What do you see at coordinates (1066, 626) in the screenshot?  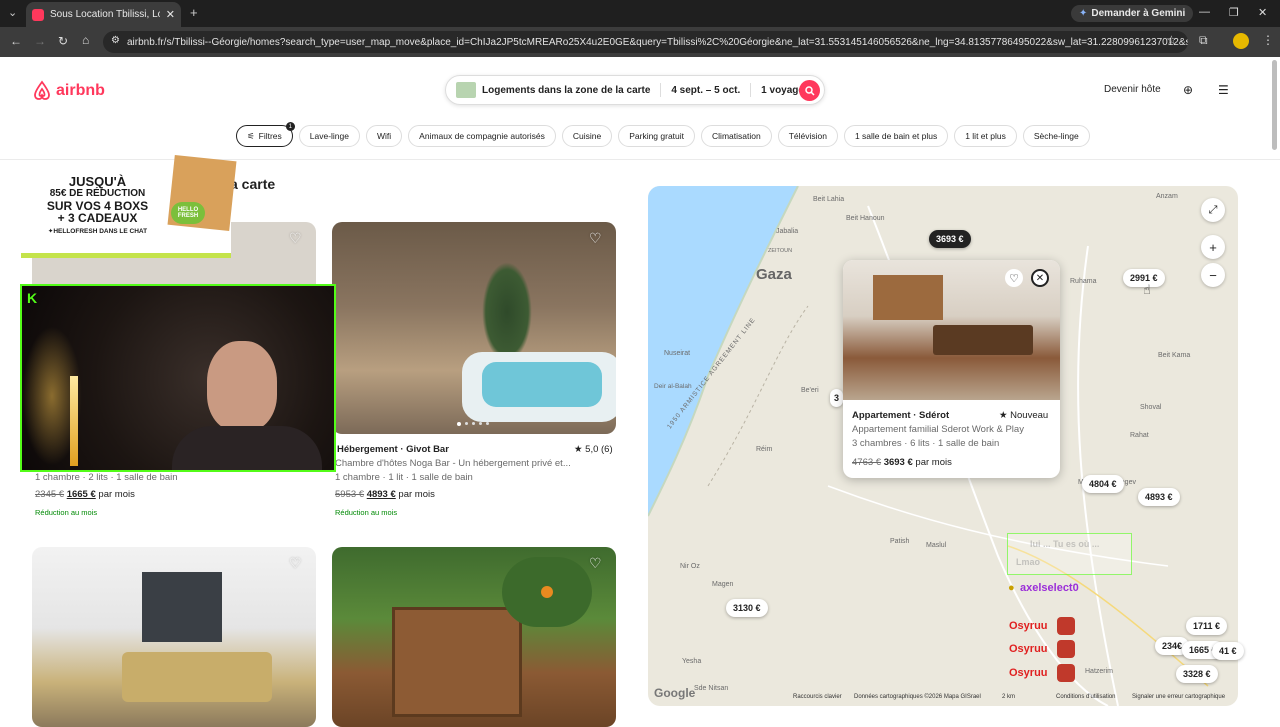 I see `emote-icon` at bounding box center [1066, 626].